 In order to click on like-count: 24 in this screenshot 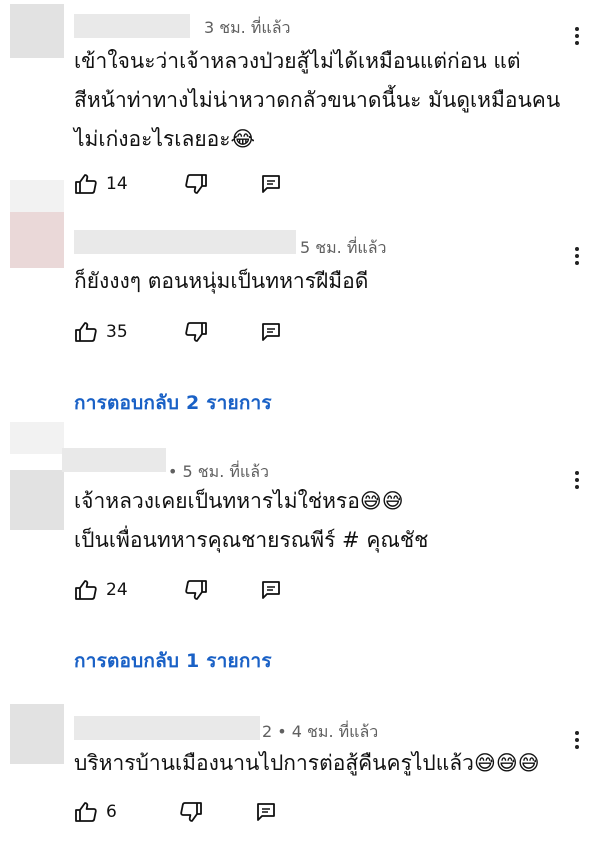, I will do `click(117, 590)`.